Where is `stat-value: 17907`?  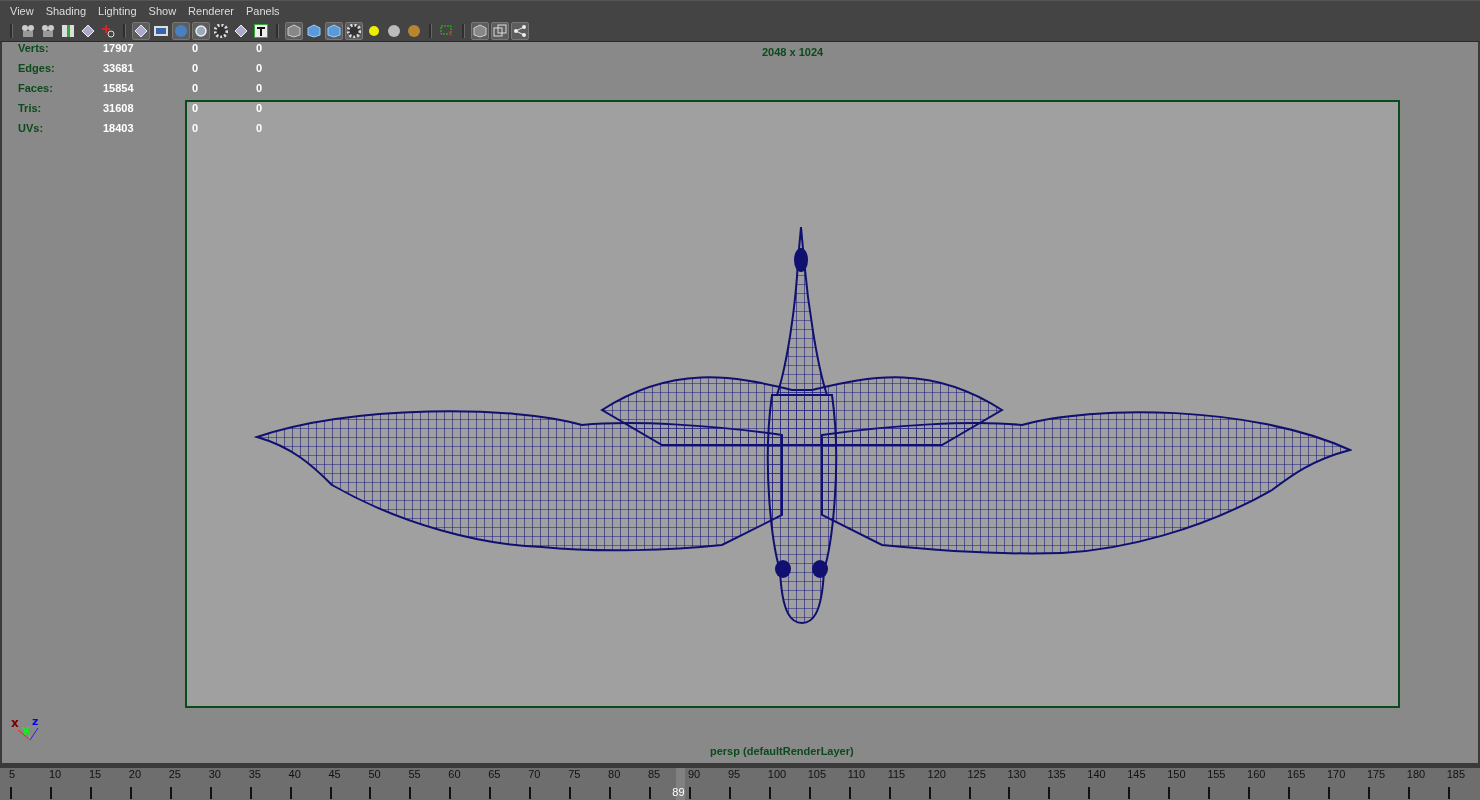 stat-value: 17907 is located at coordinates (119, 49).